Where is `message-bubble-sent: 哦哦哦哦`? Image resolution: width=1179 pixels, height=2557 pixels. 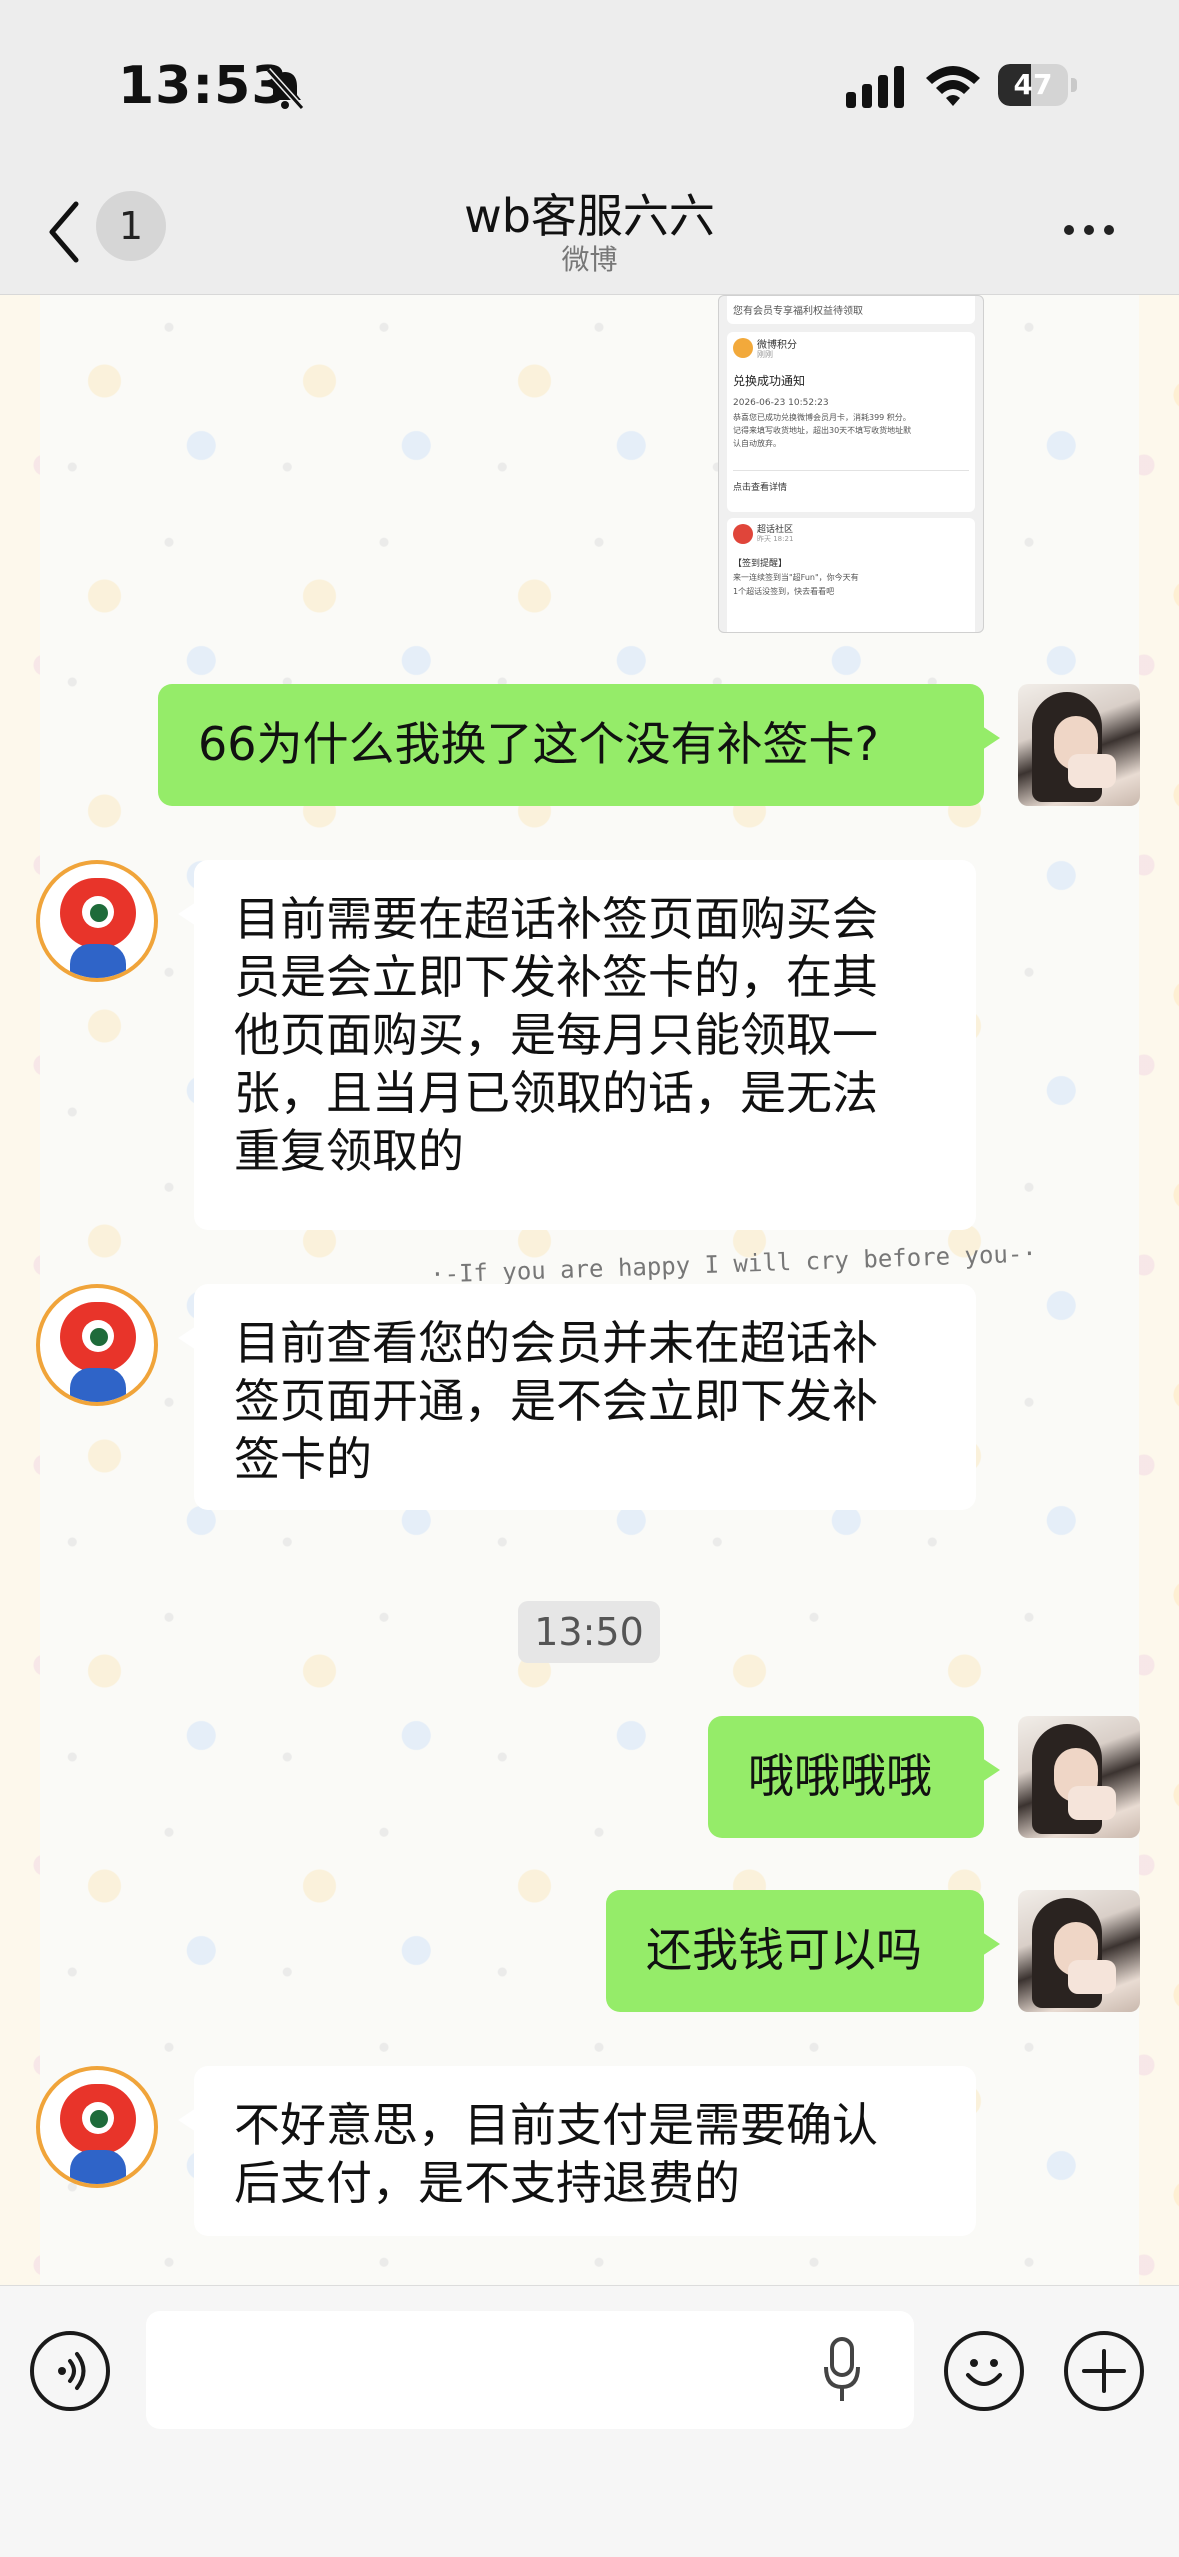
message-bubble-sent: 哦哦哦哦 is located at coordinates (854, 1777).